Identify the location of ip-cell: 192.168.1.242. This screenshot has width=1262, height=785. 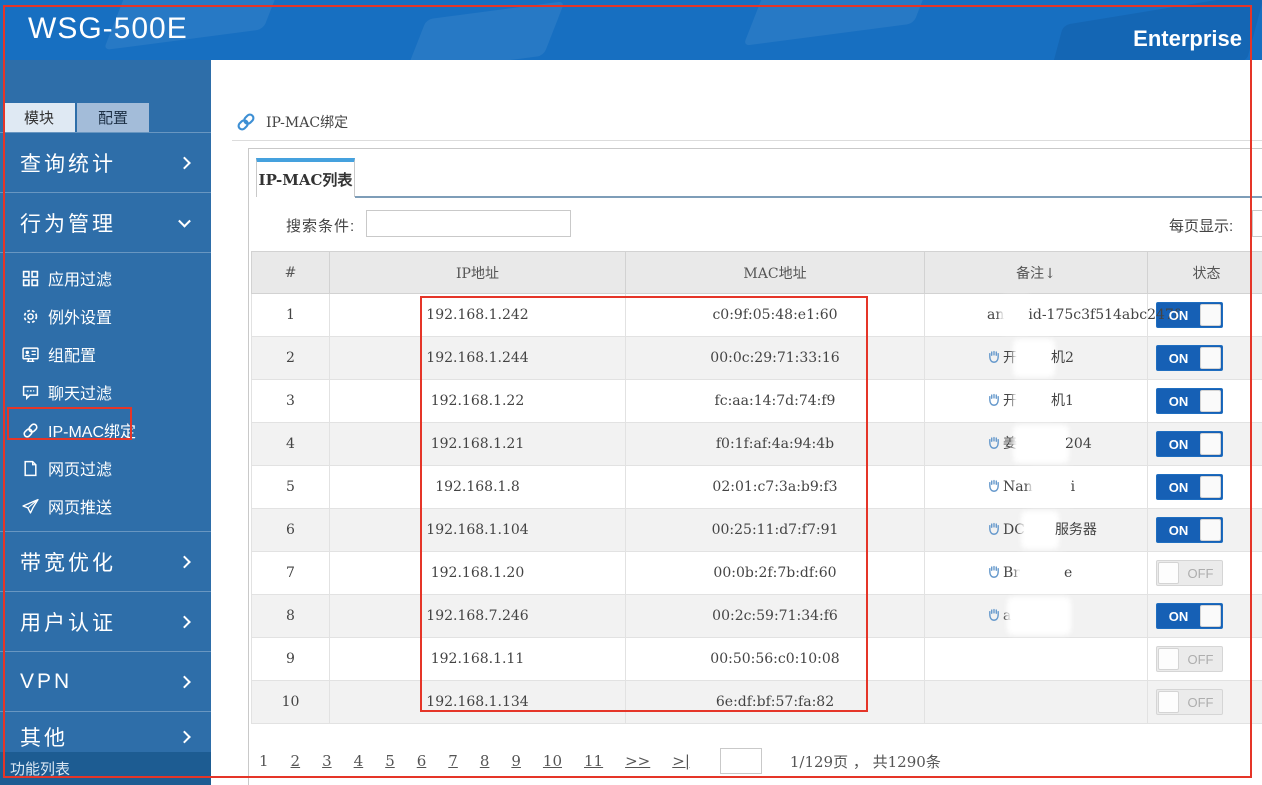
(477, 315).